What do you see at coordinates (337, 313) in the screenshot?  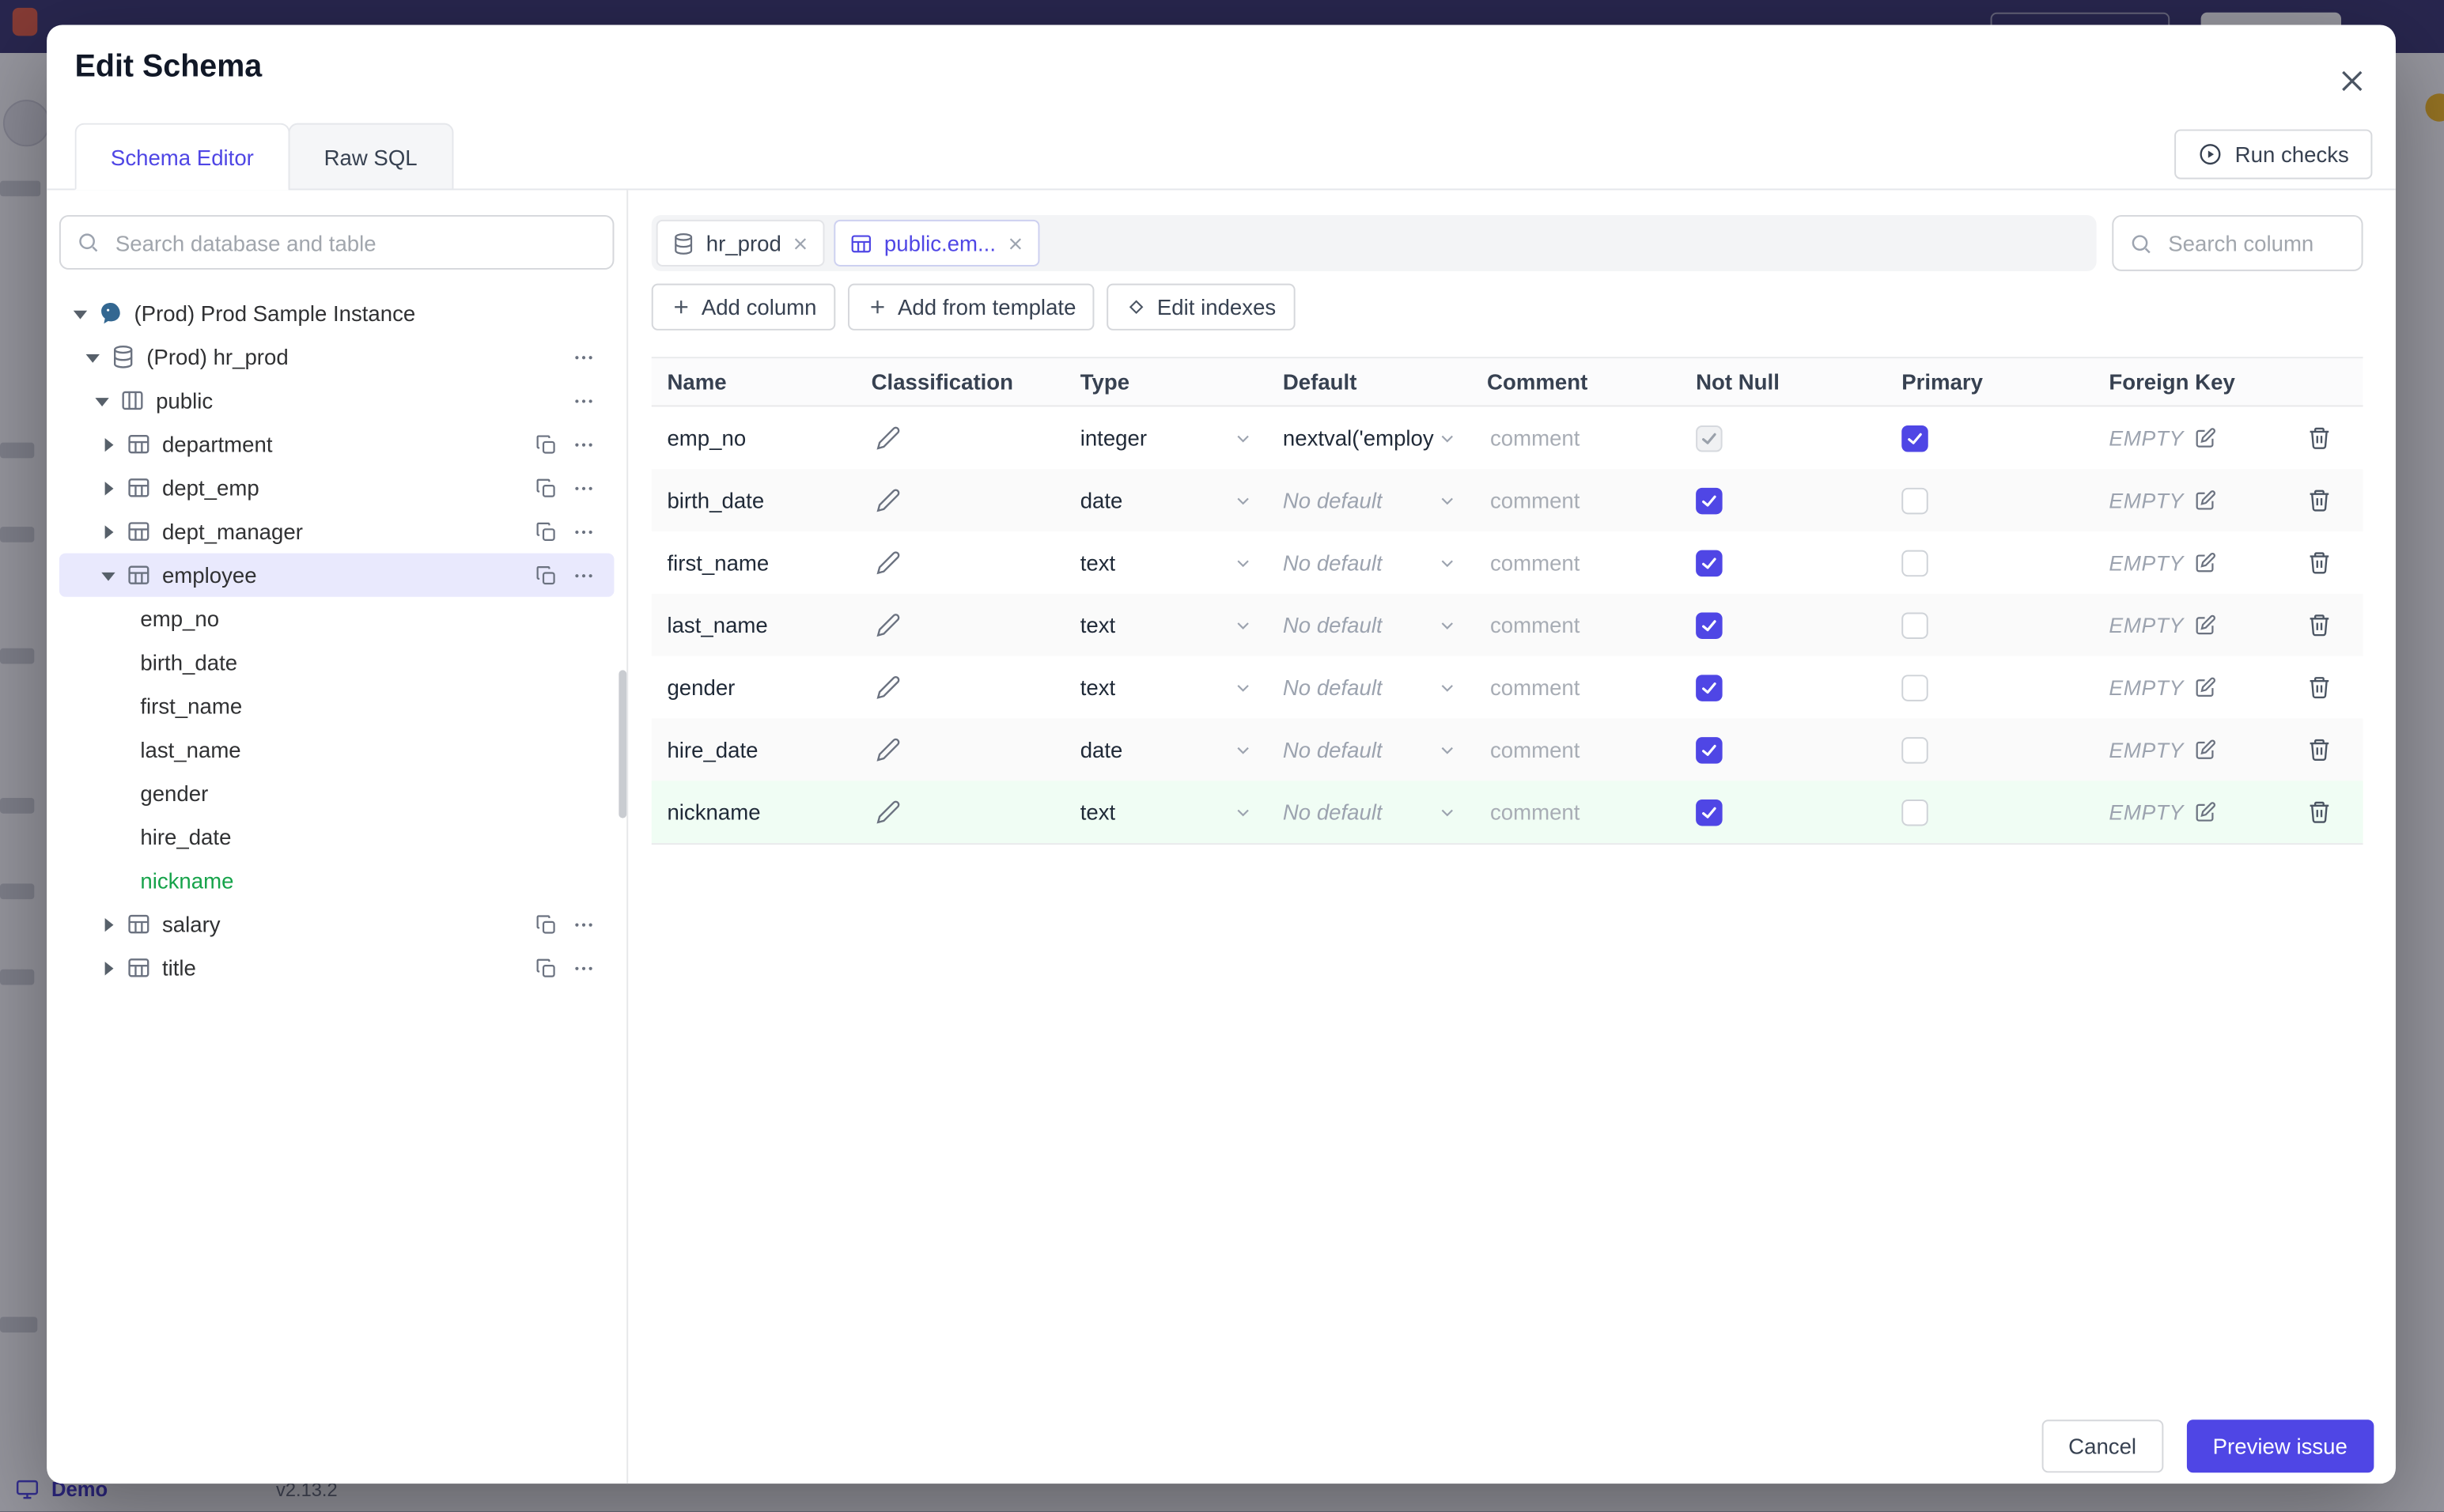 I see `tree-item-instance: (Prod) Prod Sample Instance` at bounding box center [337, 313].